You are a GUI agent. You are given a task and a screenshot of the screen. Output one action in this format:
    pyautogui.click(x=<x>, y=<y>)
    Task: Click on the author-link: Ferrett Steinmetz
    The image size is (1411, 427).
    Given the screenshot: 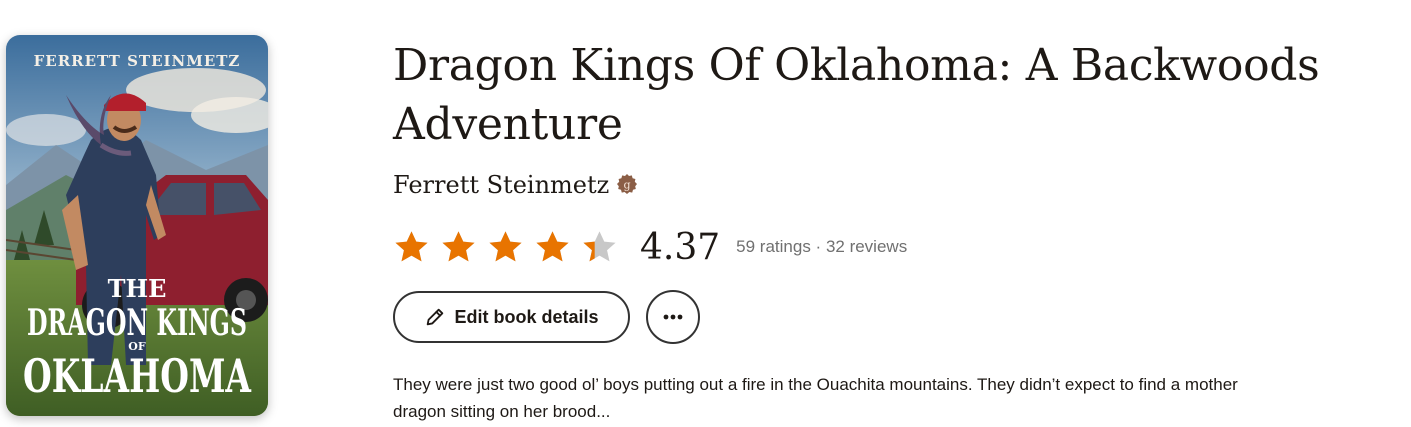 What is the action you would take?
    pyautogui.click(x=501, y=185)
    